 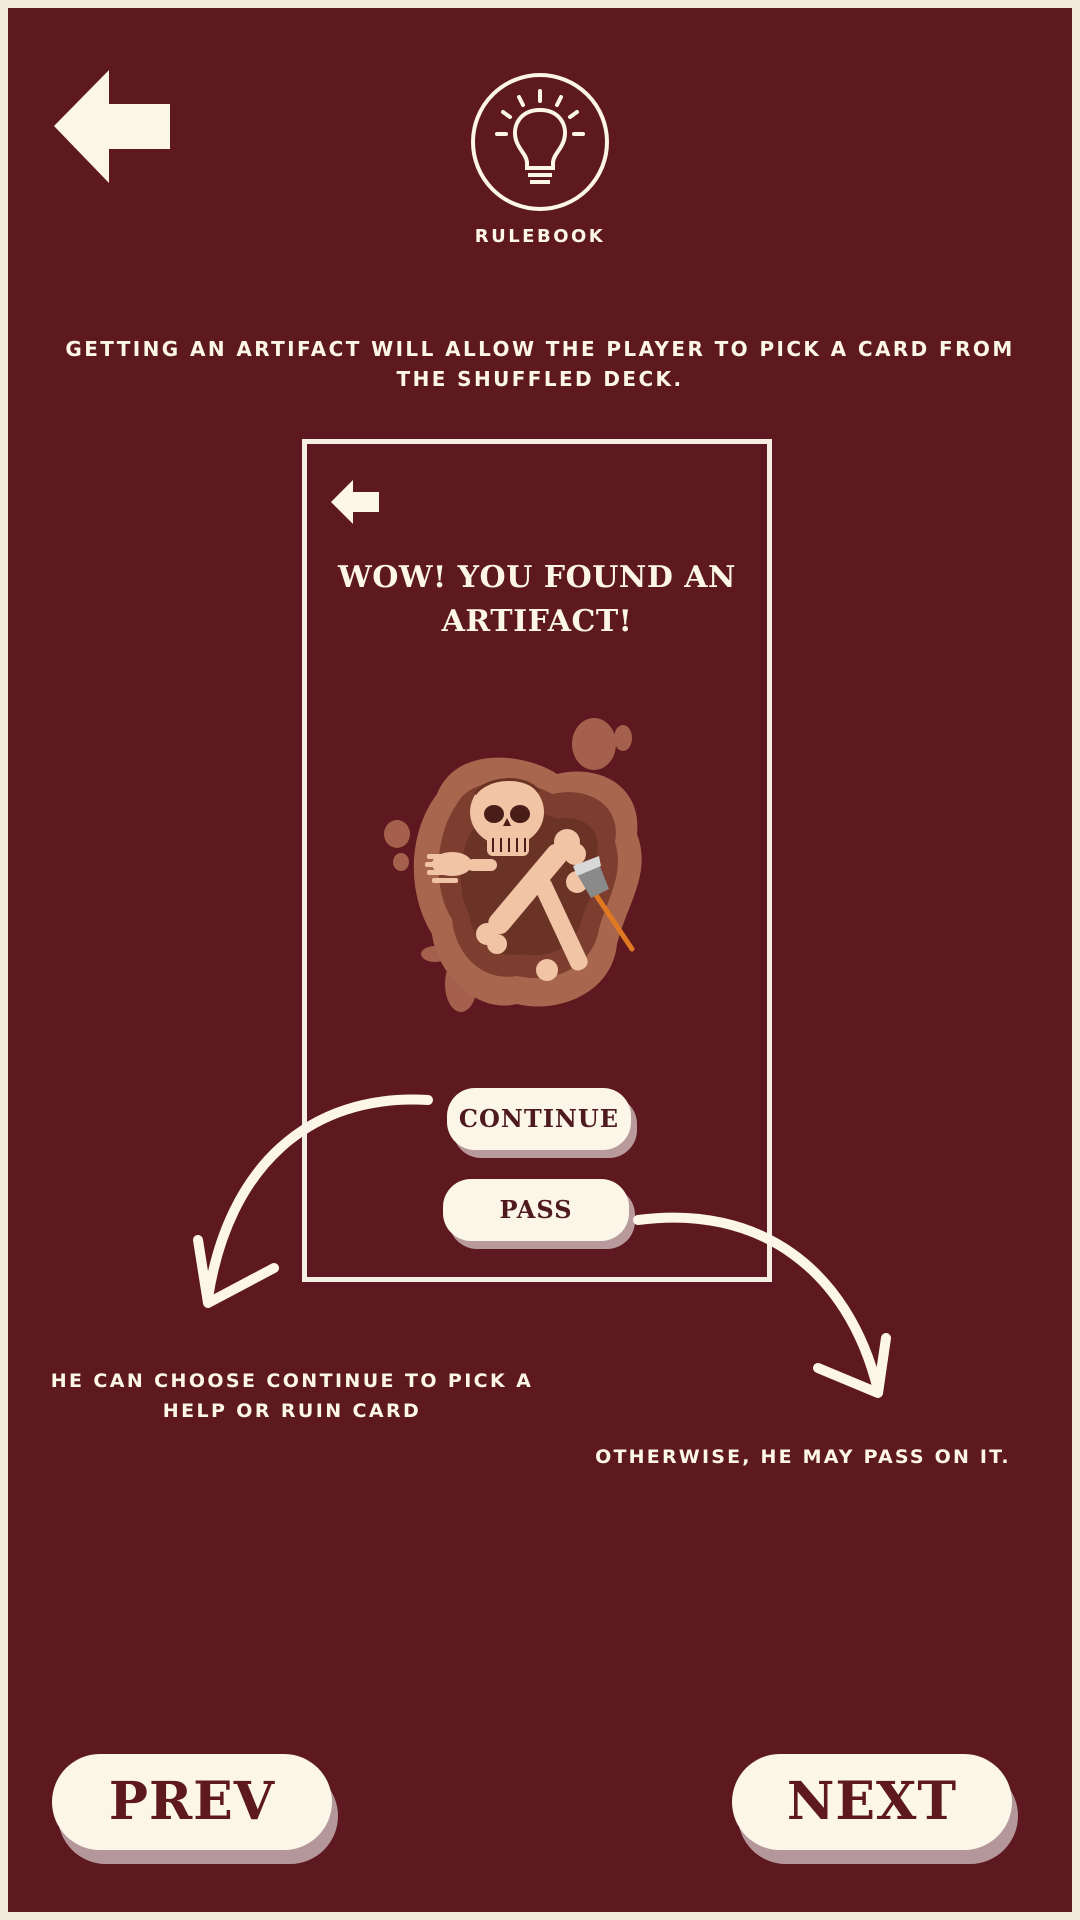 I want to click on prev-button: PREV, so click(x=192, y=1802).